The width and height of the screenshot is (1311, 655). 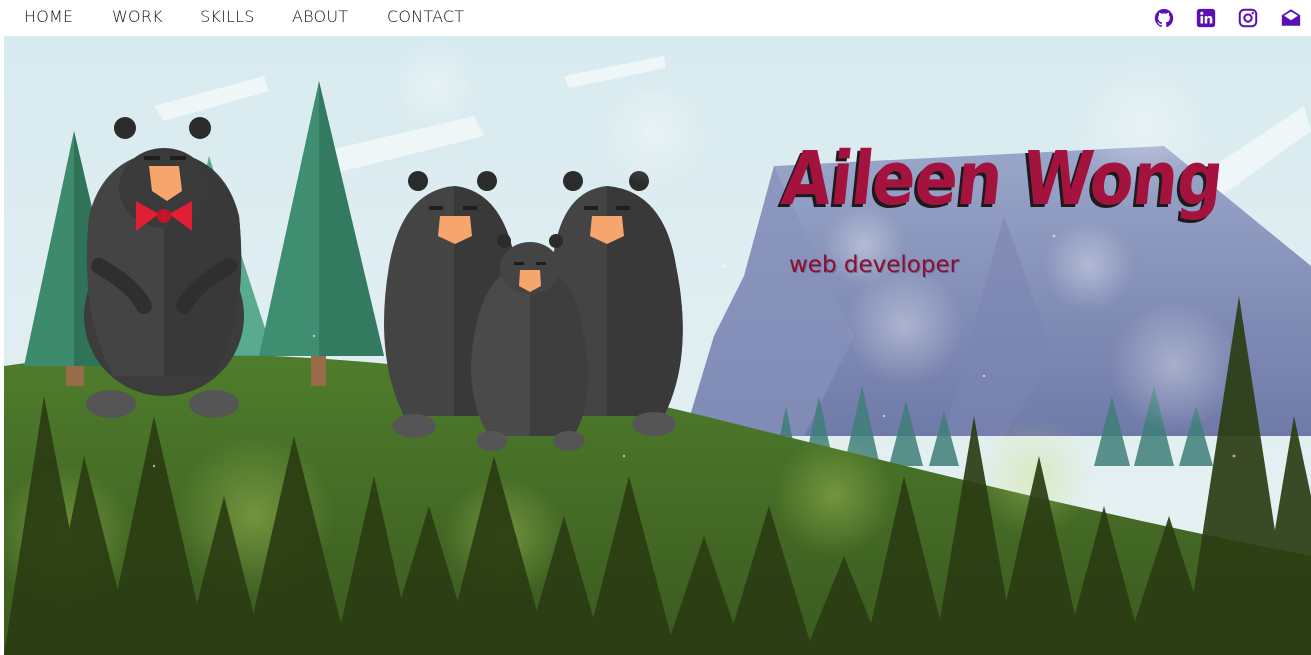 I want to click on instagram-link, so click(x=1248, y=18).